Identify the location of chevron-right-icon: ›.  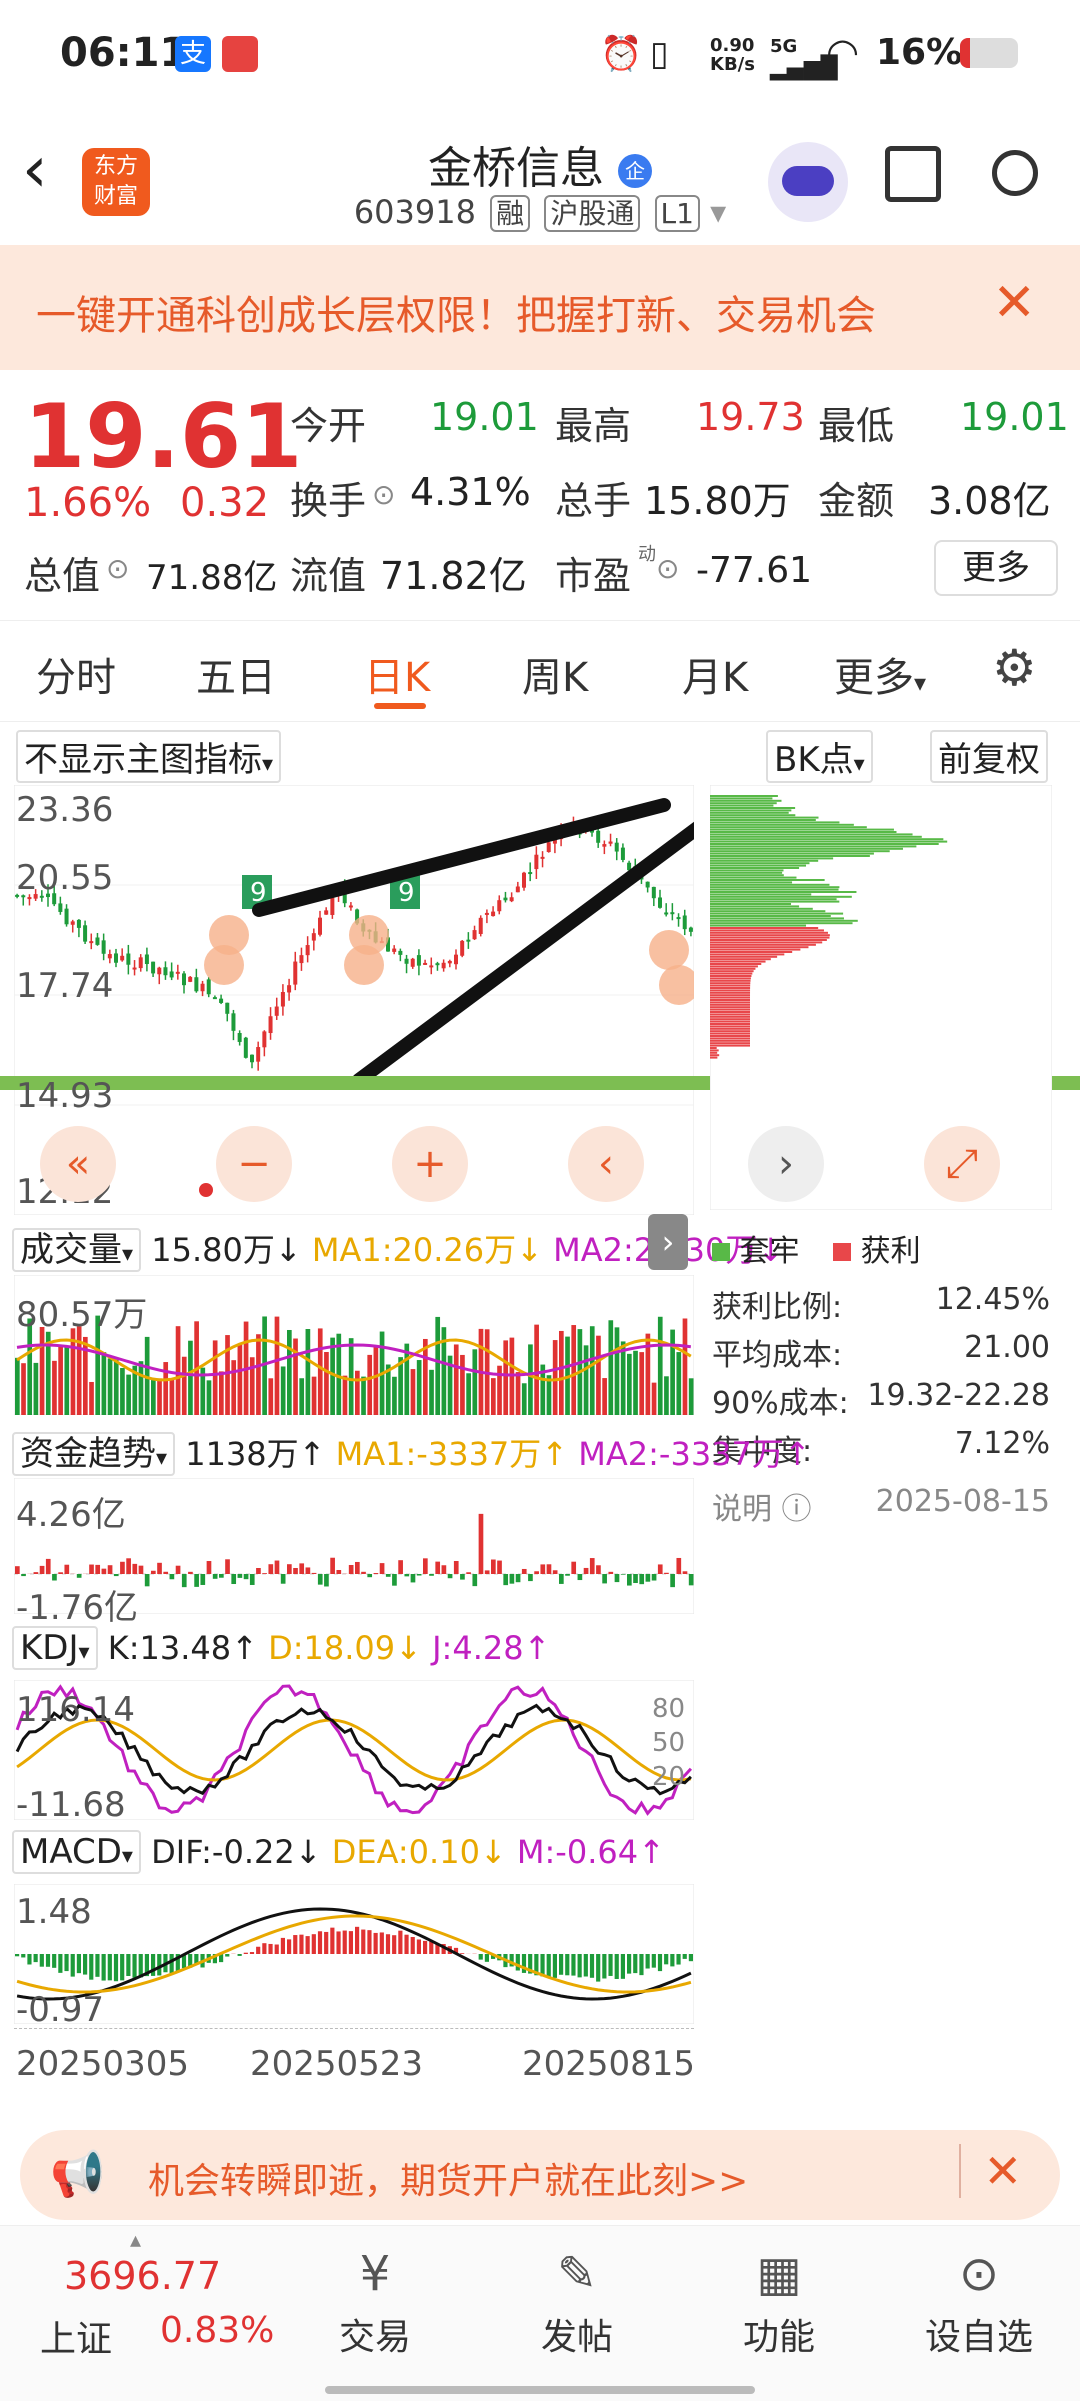
(786, 1164).